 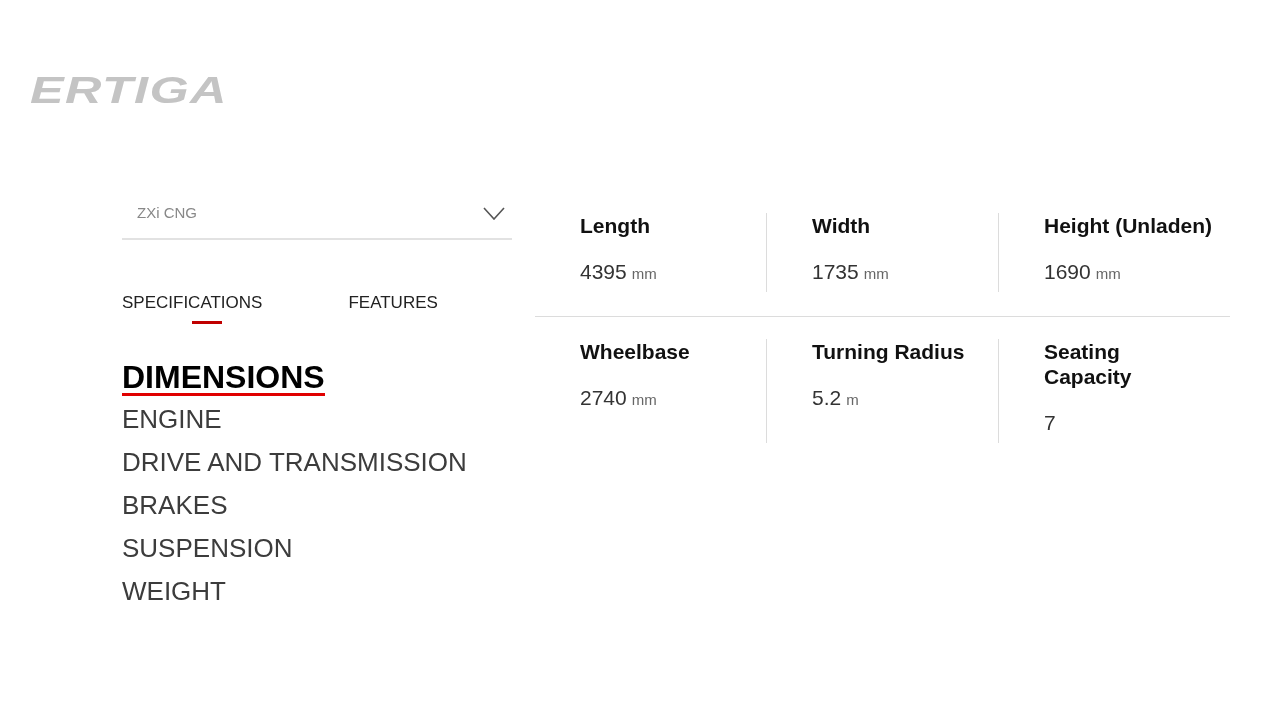 I want to click on section-tab: SPECIFICATIONS, so click(x=192, y=308).